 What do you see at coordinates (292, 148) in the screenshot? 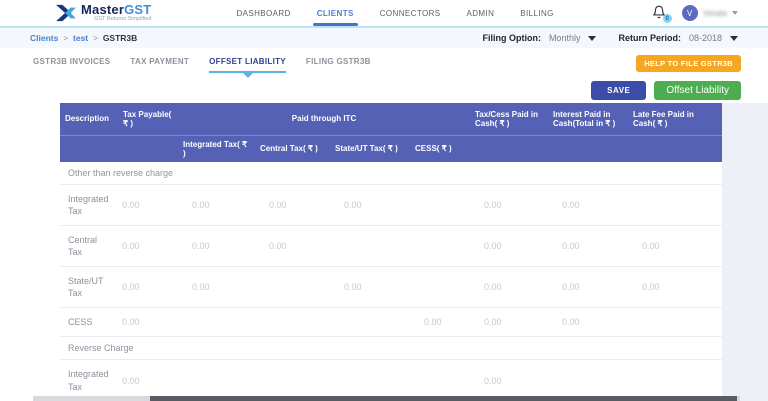
I see `itc-col-header-central-tax: Central Tax( ₹ )` at bounding box center [292, 148].